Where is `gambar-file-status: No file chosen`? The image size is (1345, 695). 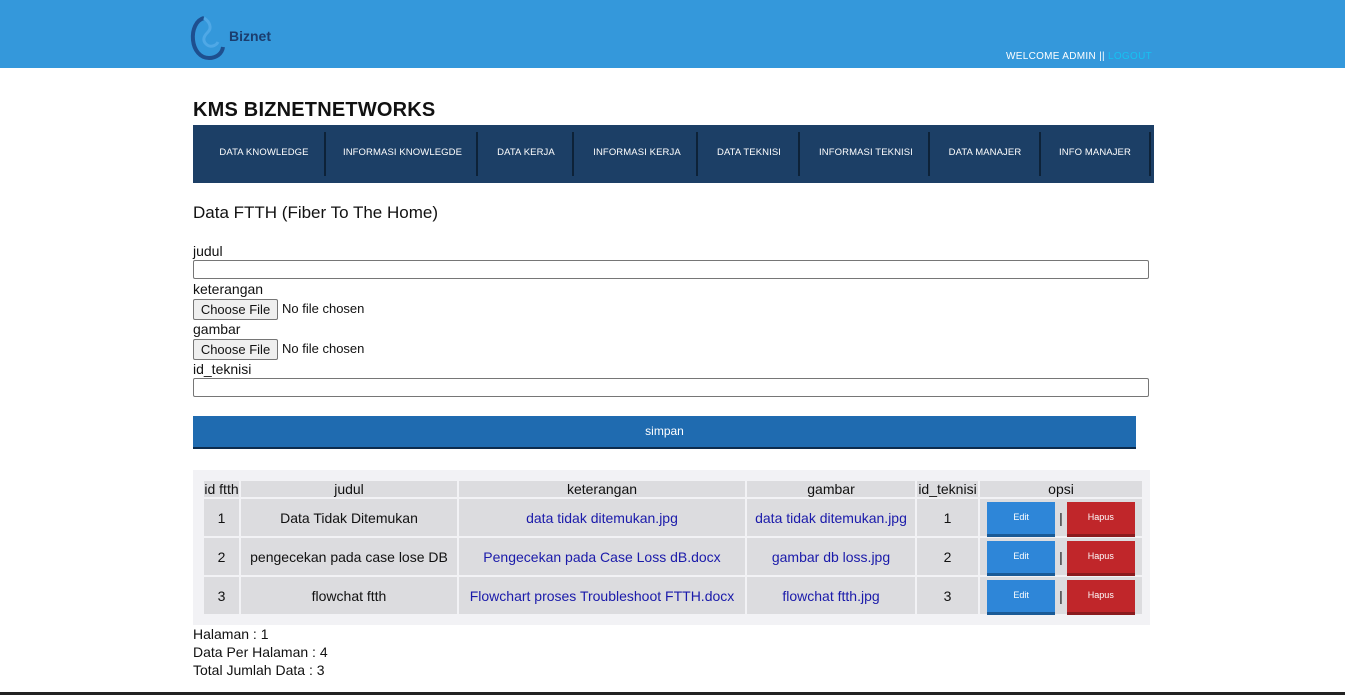
gambar-file-status: No file chosen is located at coordinates (323, 348).